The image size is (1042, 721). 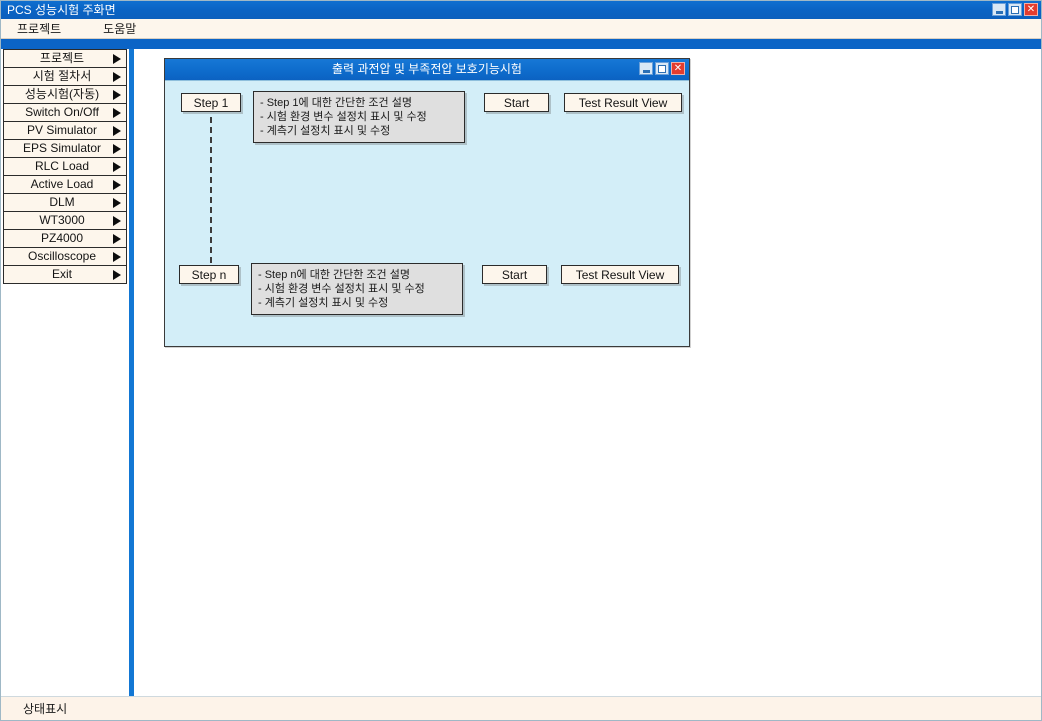 I want to click on sidebar-item-wt3000: WT3000, so click(x=65, y=220).